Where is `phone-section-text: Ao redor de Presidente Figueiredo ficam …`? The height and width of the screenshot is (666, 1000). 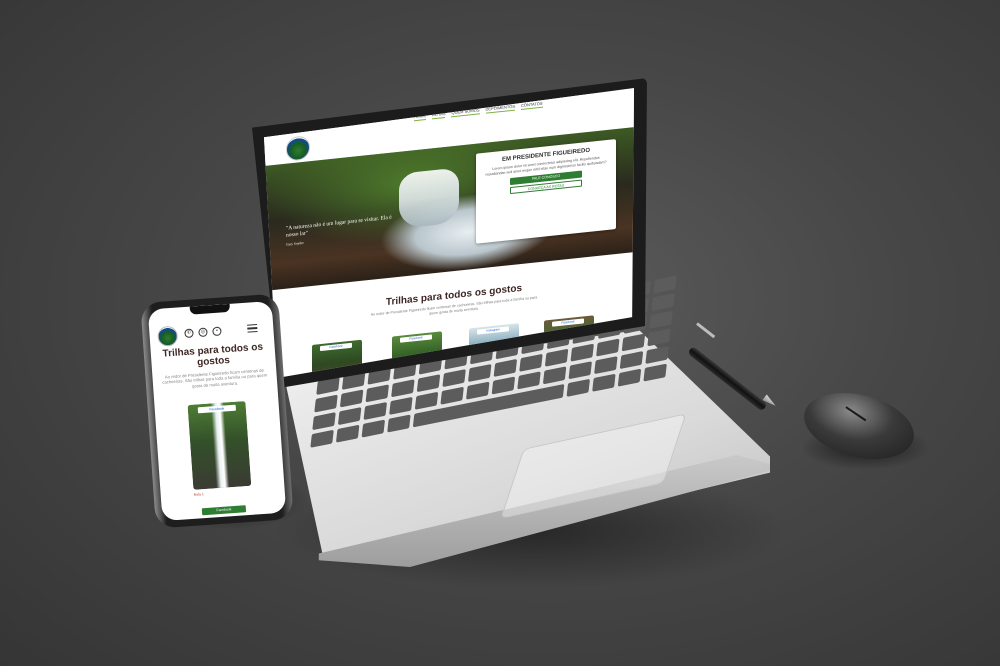
phone-section-text: Ao redor de Presidente Figueiredo ficam … is located at coordinates (215, 378).